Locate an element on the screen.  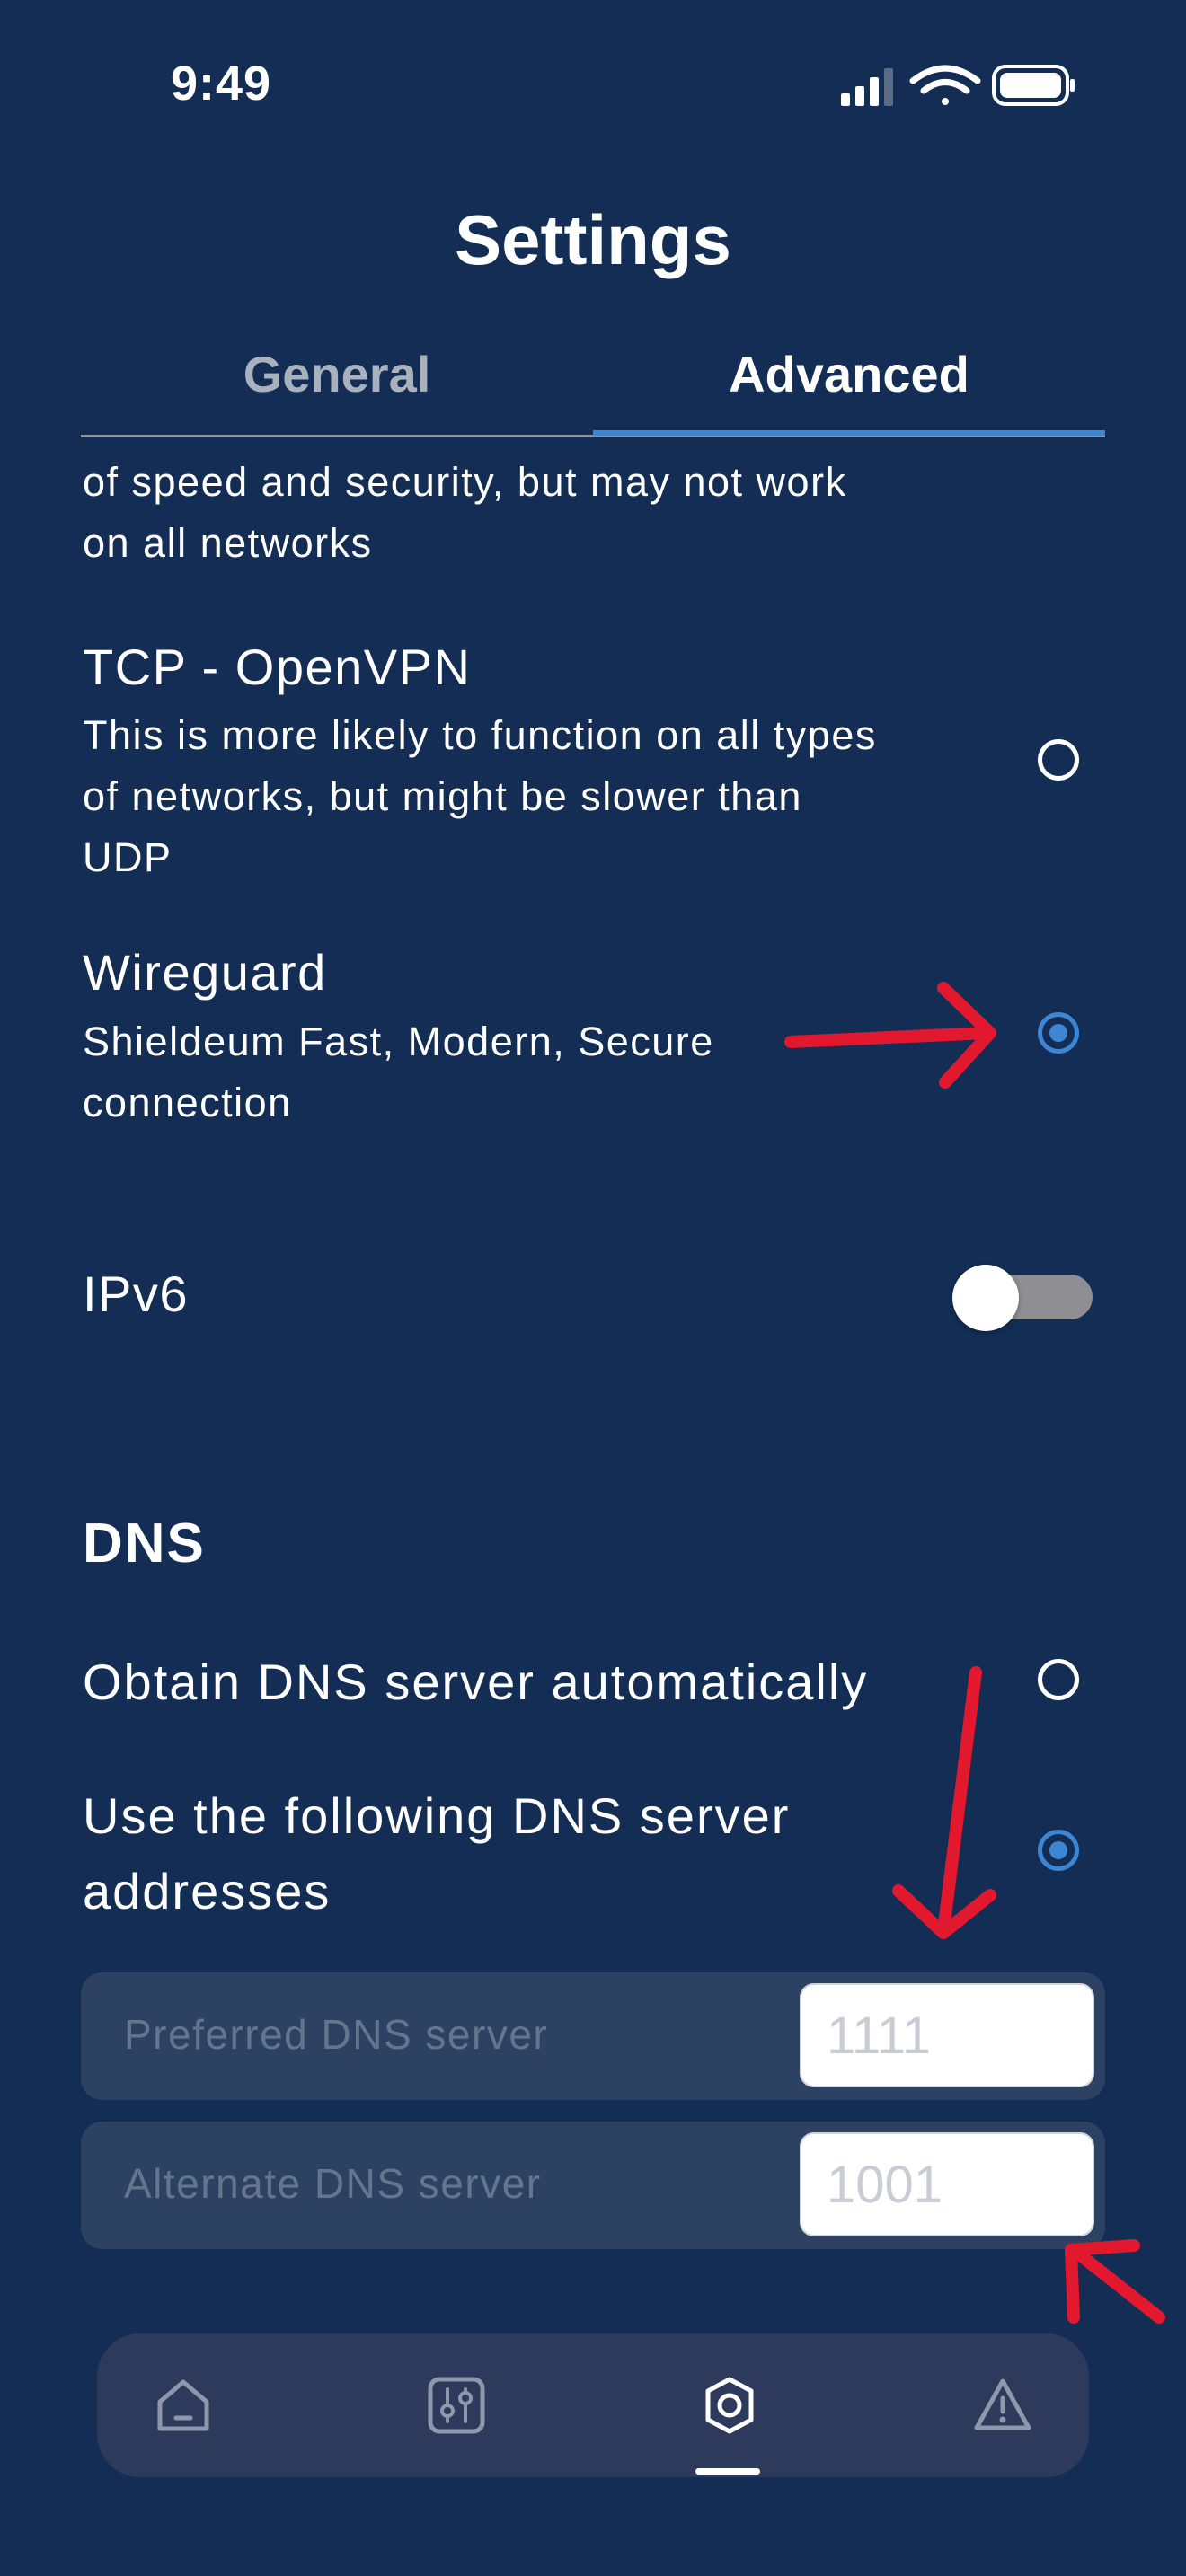
wireguard-title: Wireguard is located at coordinates (205, 972).